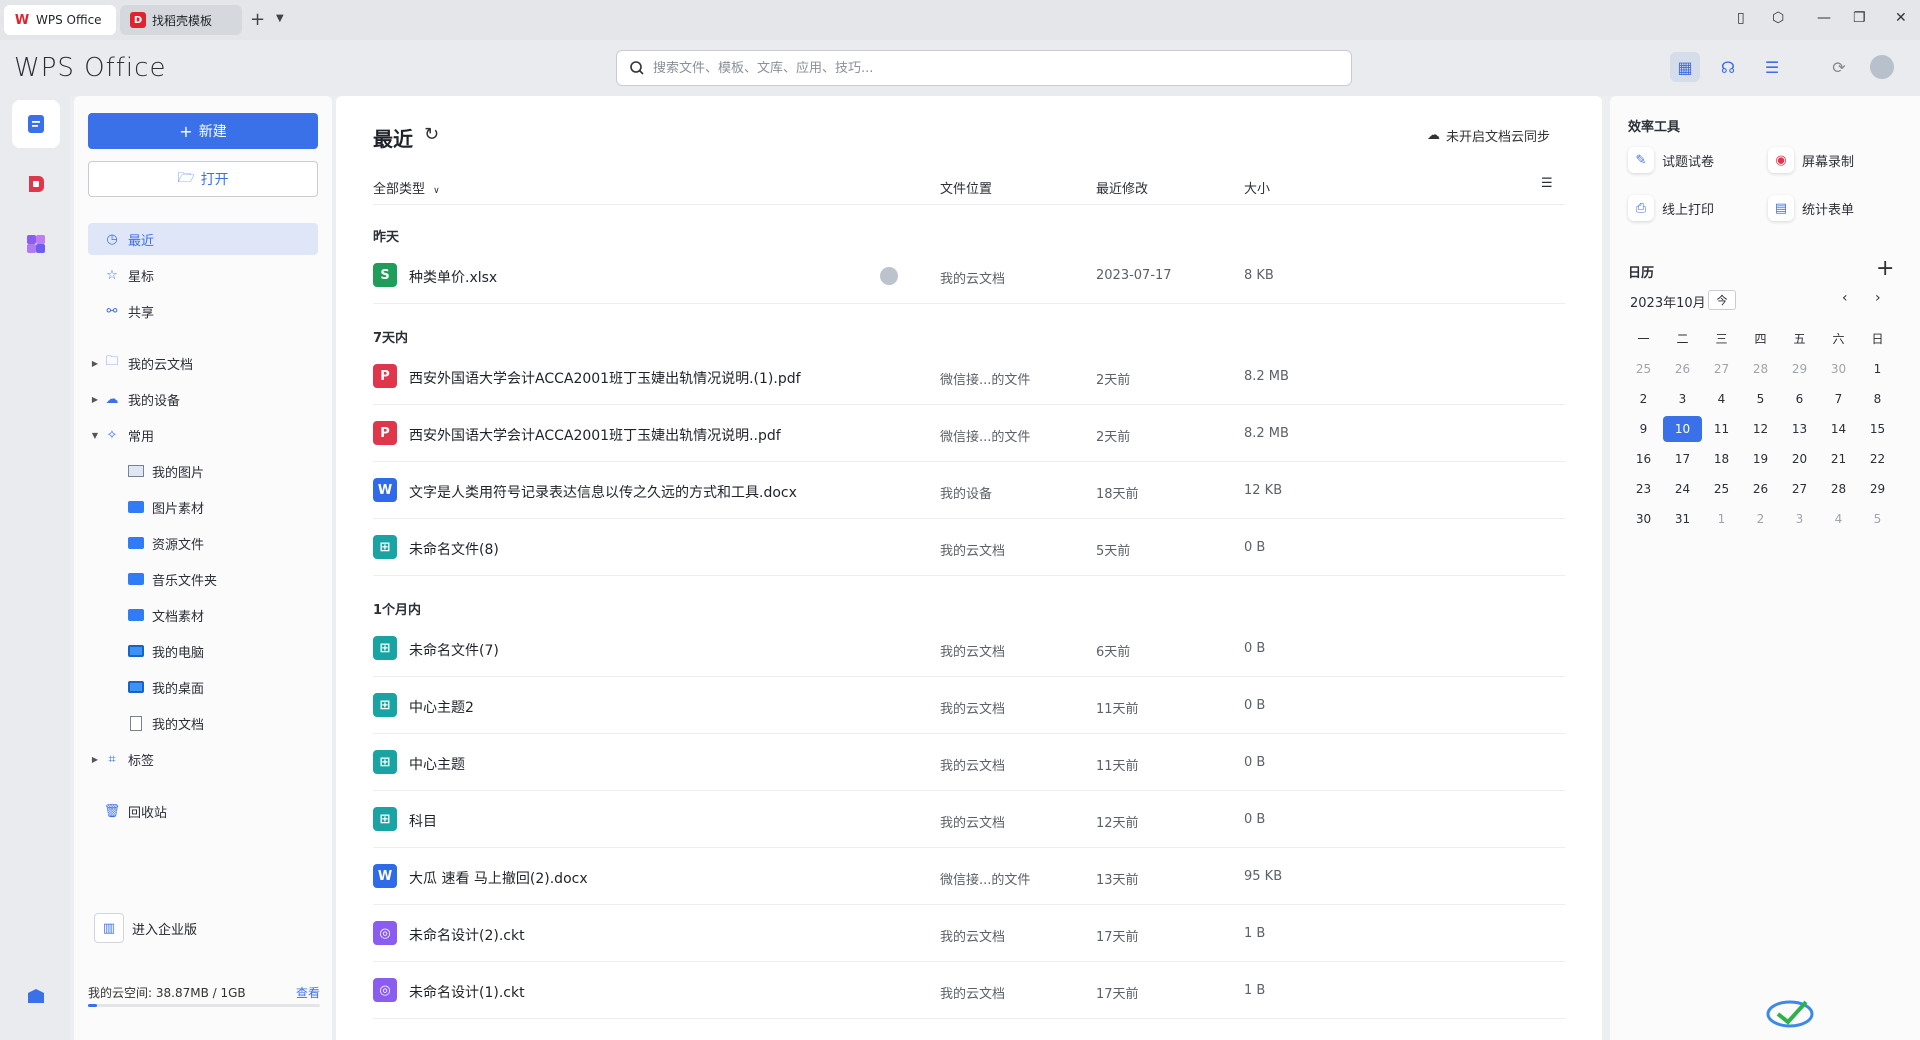 This screenshot has width=1920, height=1040. What do you see at coordinates (1877, 399) in the screenshot?
I see `calendar-day: 8` at bounding box center [1877, 399].